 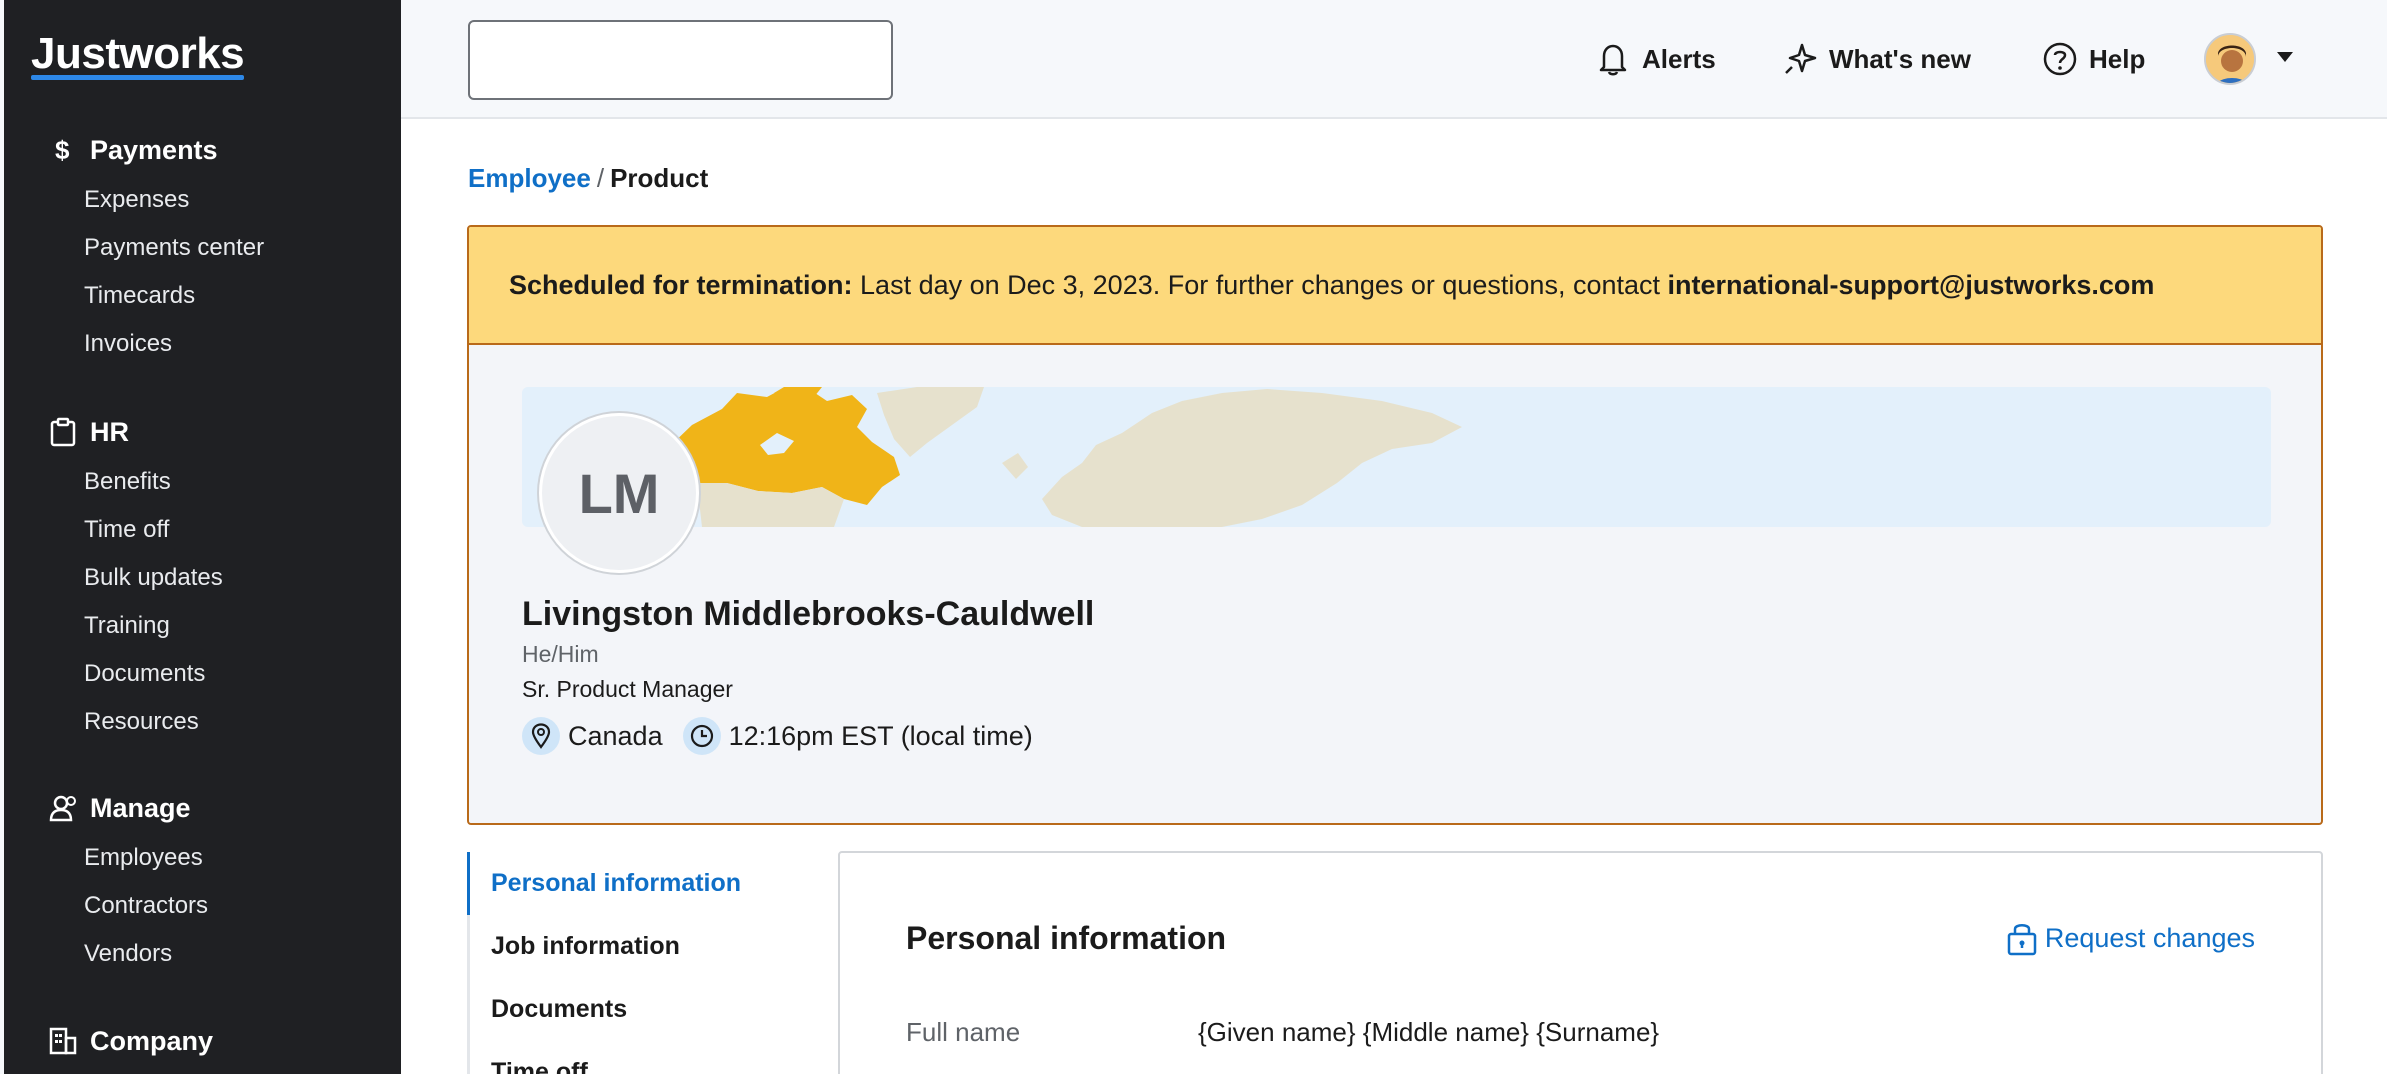 I want to click on breadcrumb-current: Product, so click(x=659, y=178).